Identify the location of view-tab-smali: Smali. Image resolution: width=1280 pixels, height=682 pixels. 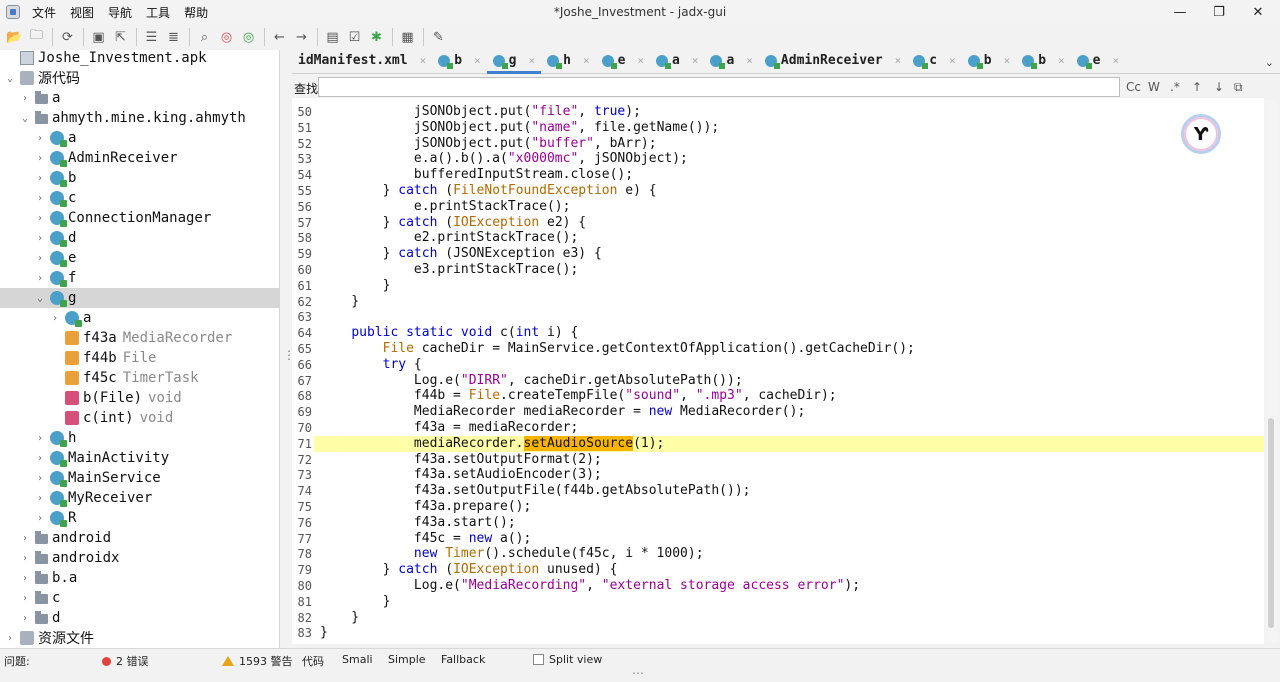
(357, 659).